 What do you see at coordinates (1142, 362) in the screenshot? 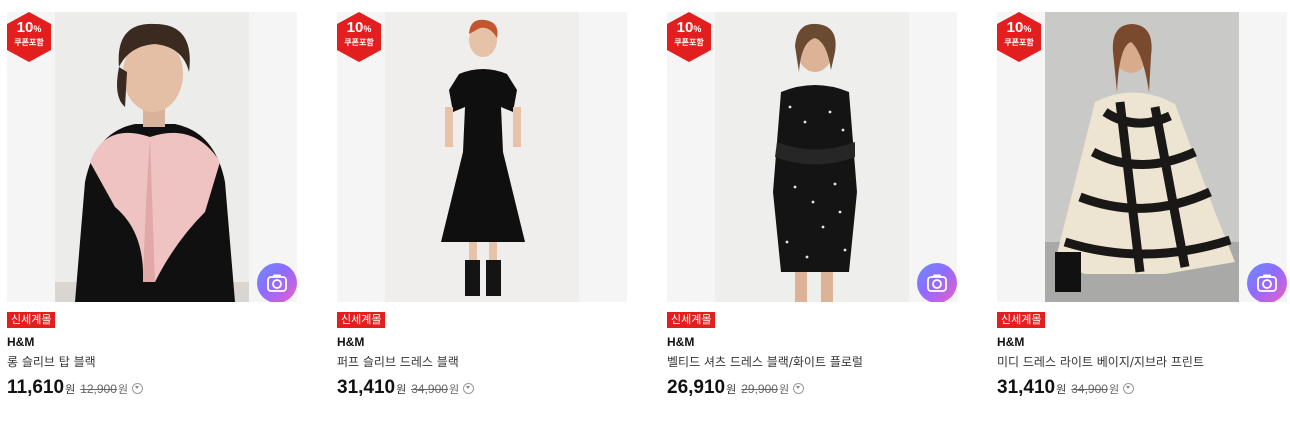
I see `product-name: 미디 드레스 라이트 베이지/지브라 프린트` at bounding box center [1142, 362].